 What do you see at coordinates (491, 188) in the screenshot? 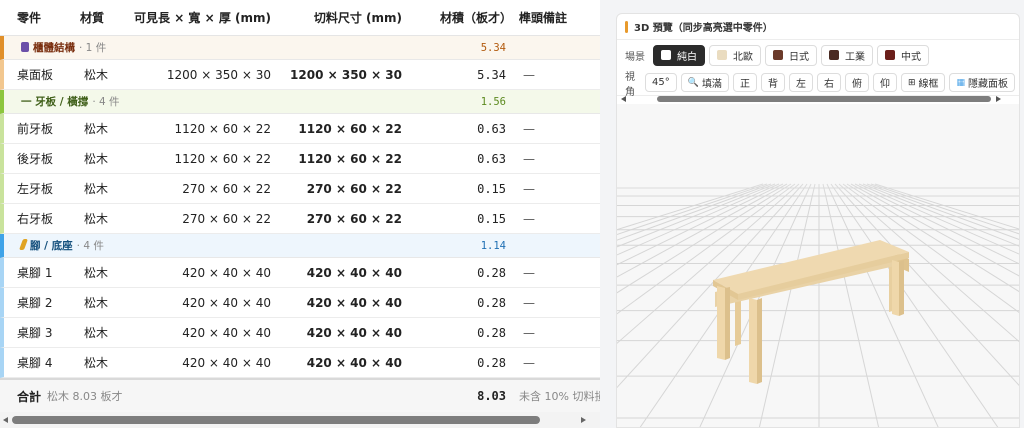
I see `cell-volume: 0.15` at bounding box center [491, 188].